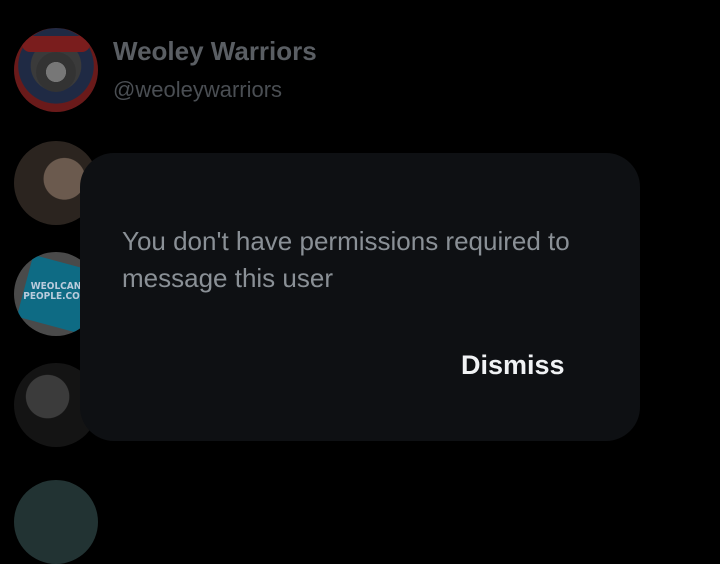 Image resolution: width=720 pixels, height=564 pixels. What do you see at coordinates (513, 365) in the screenshot?
I see `dismiss-button: Dismiss` at bounding box center [513, 365].